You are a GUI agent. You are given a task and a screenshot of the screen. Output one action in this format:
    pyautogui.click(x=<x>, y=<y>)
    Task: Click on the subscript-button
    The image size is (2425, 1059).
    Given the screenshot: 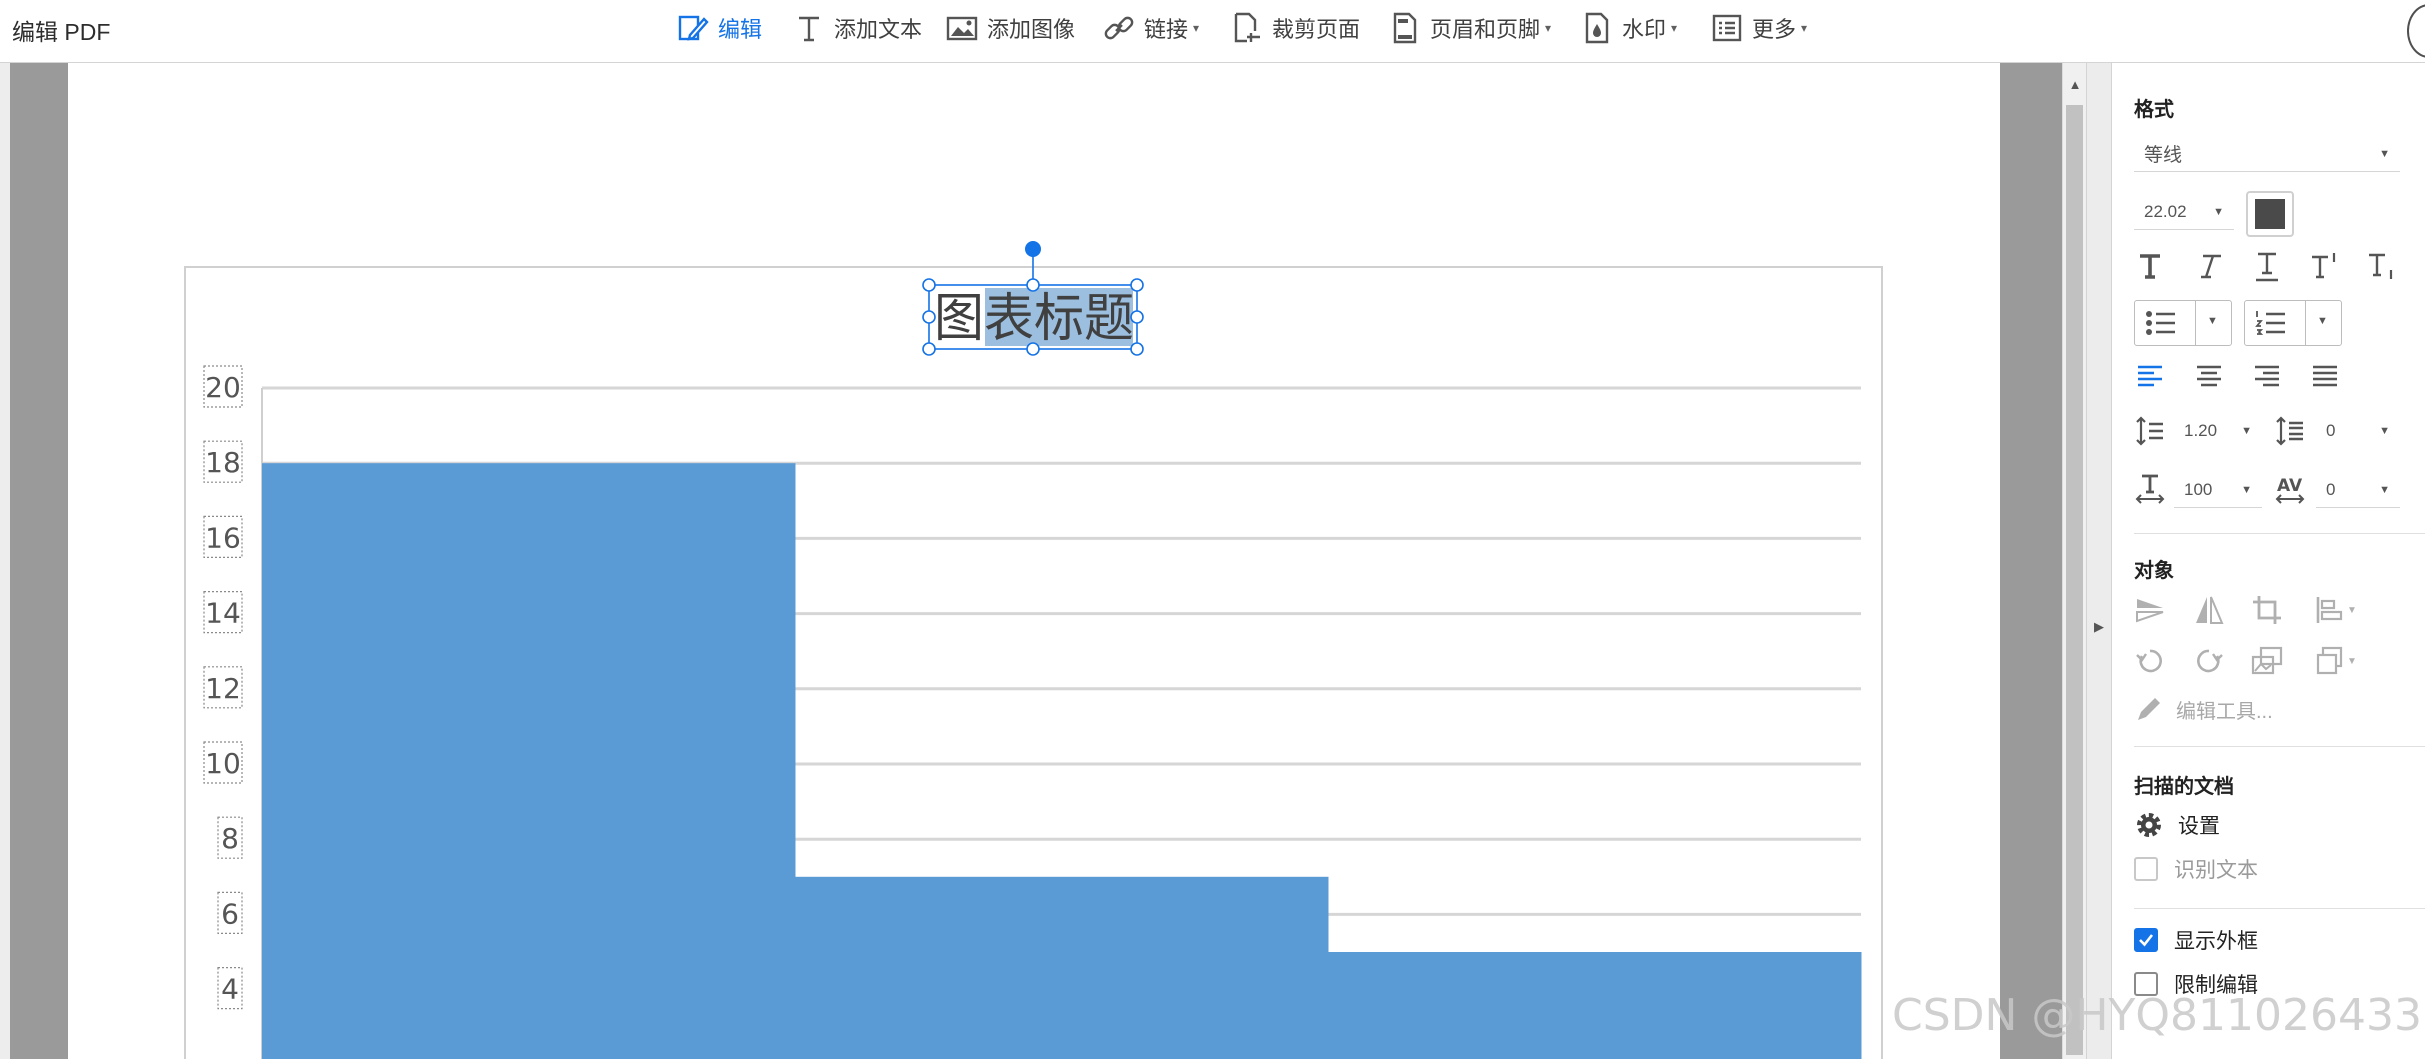 What is the action you would take?
    pyautogui.click(x=2382, y=266)
    